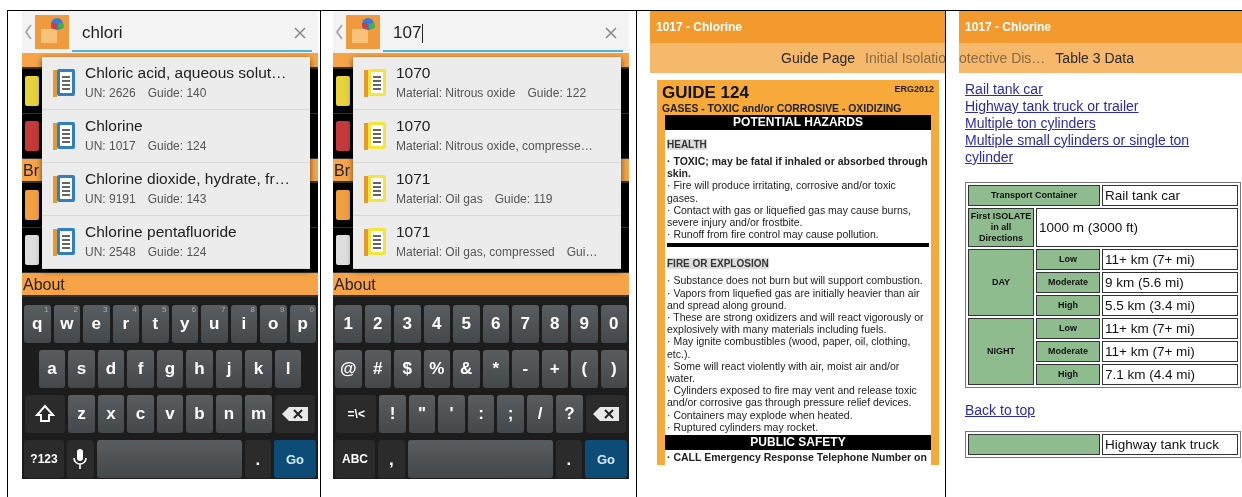 Image resolution: width=1242 pixels, height=497 pixels. Describe the element at coordinates (96, 323) in the screenshot. I see `keyboard-key: e 3` at that location.